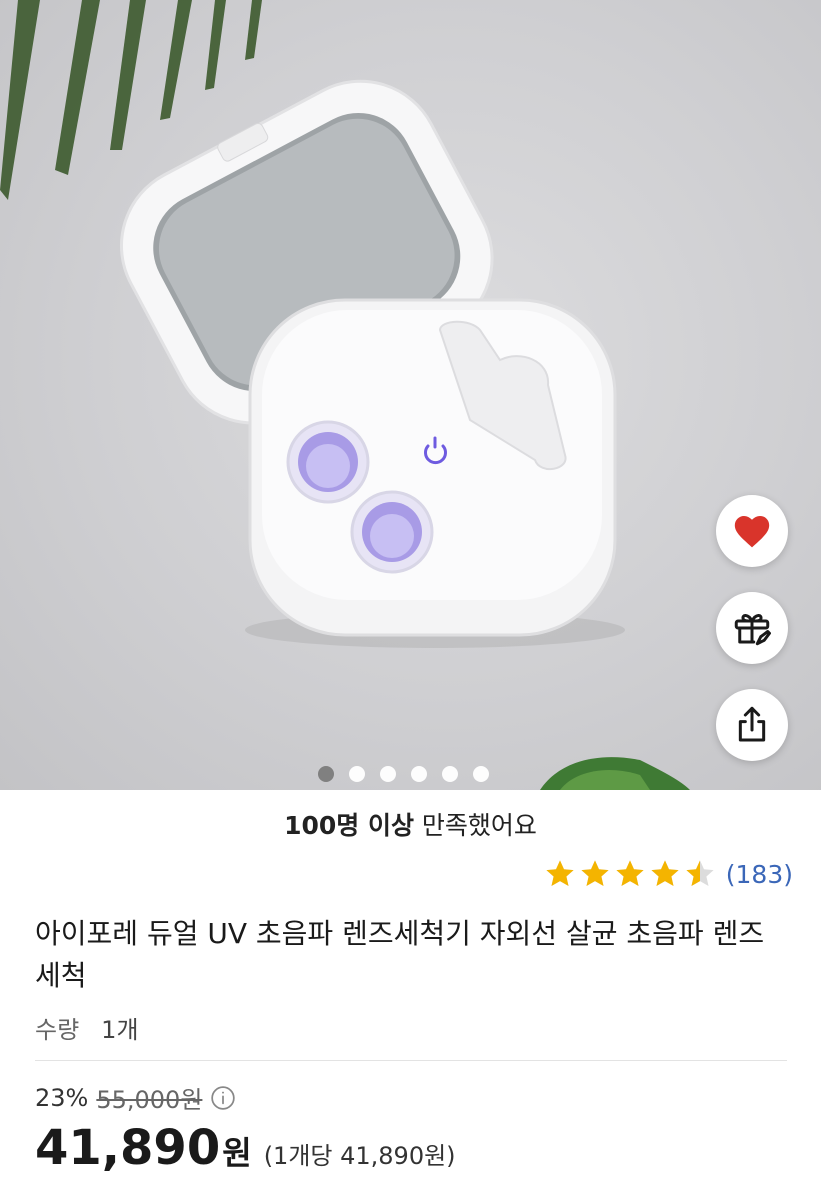 This screenshot has height=1200, width=821. I want to click on rating-summary: (183), so click(668, 874).